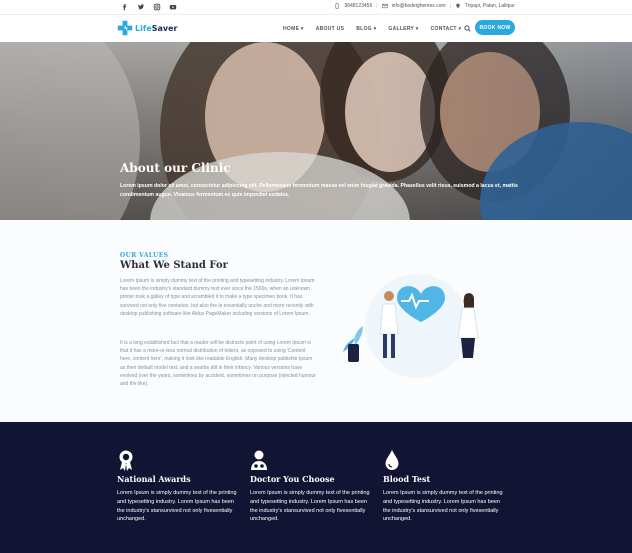 The height and width of the screenshot is (553, 632). What do you see at coordinates (156, 28) in the screenshot?
I see `logo-text: LifeSaver` at bounding box center [156, 28].